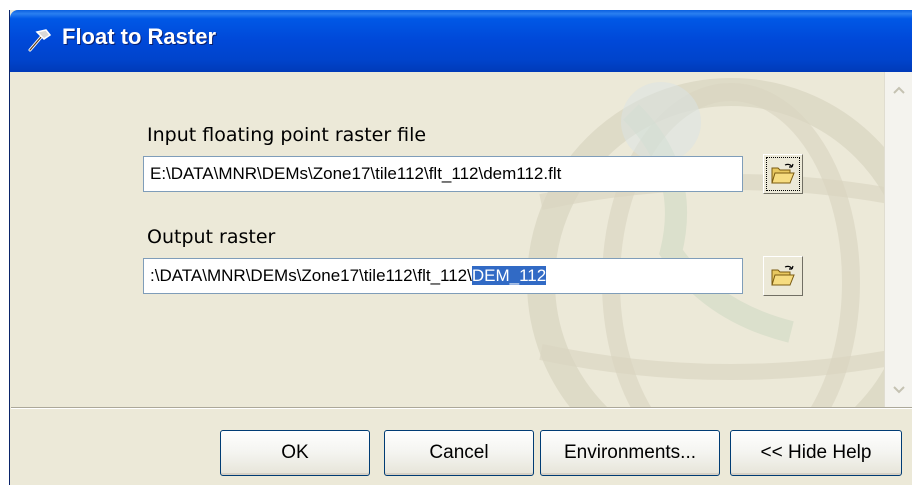 The image size is (912, 485). I want to click on scroll-up-button, so click(899, 90).